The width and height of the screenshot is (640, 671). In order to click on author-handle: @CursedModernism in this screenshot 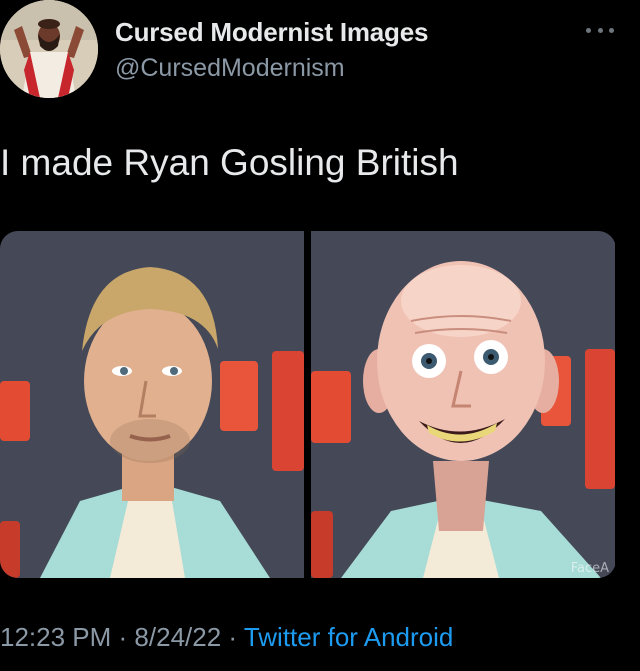, I will do `click(271, 68)`.